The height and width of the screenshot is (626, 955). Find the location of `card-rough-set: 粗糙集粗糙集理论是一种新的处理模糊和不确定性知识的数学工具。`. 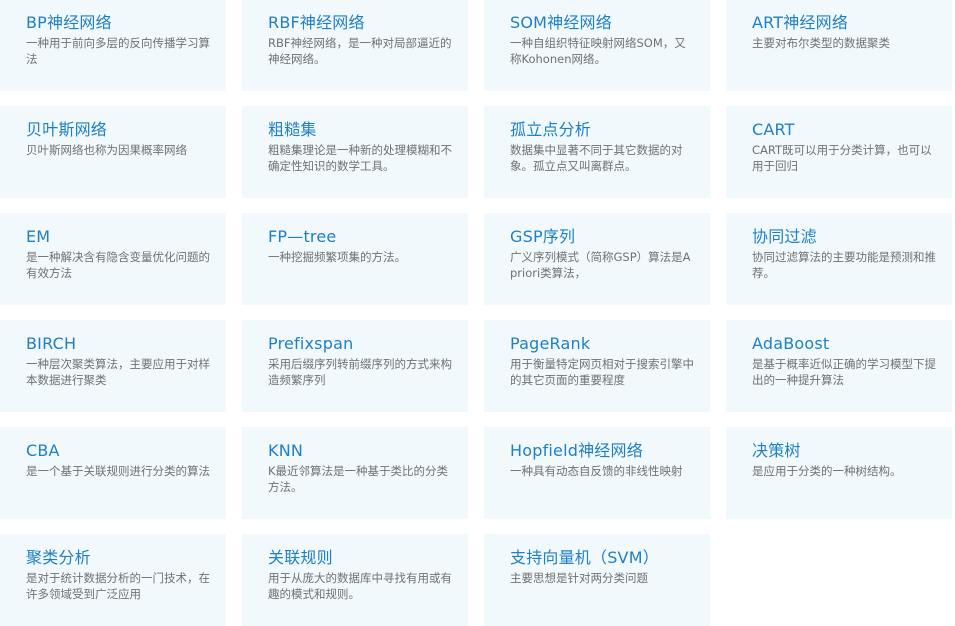

card-rough-set: 粗糙集粗糙集理论是一种新的处理模糊和不确定性知识的数学工具。 is located at coordinates (355, 152).